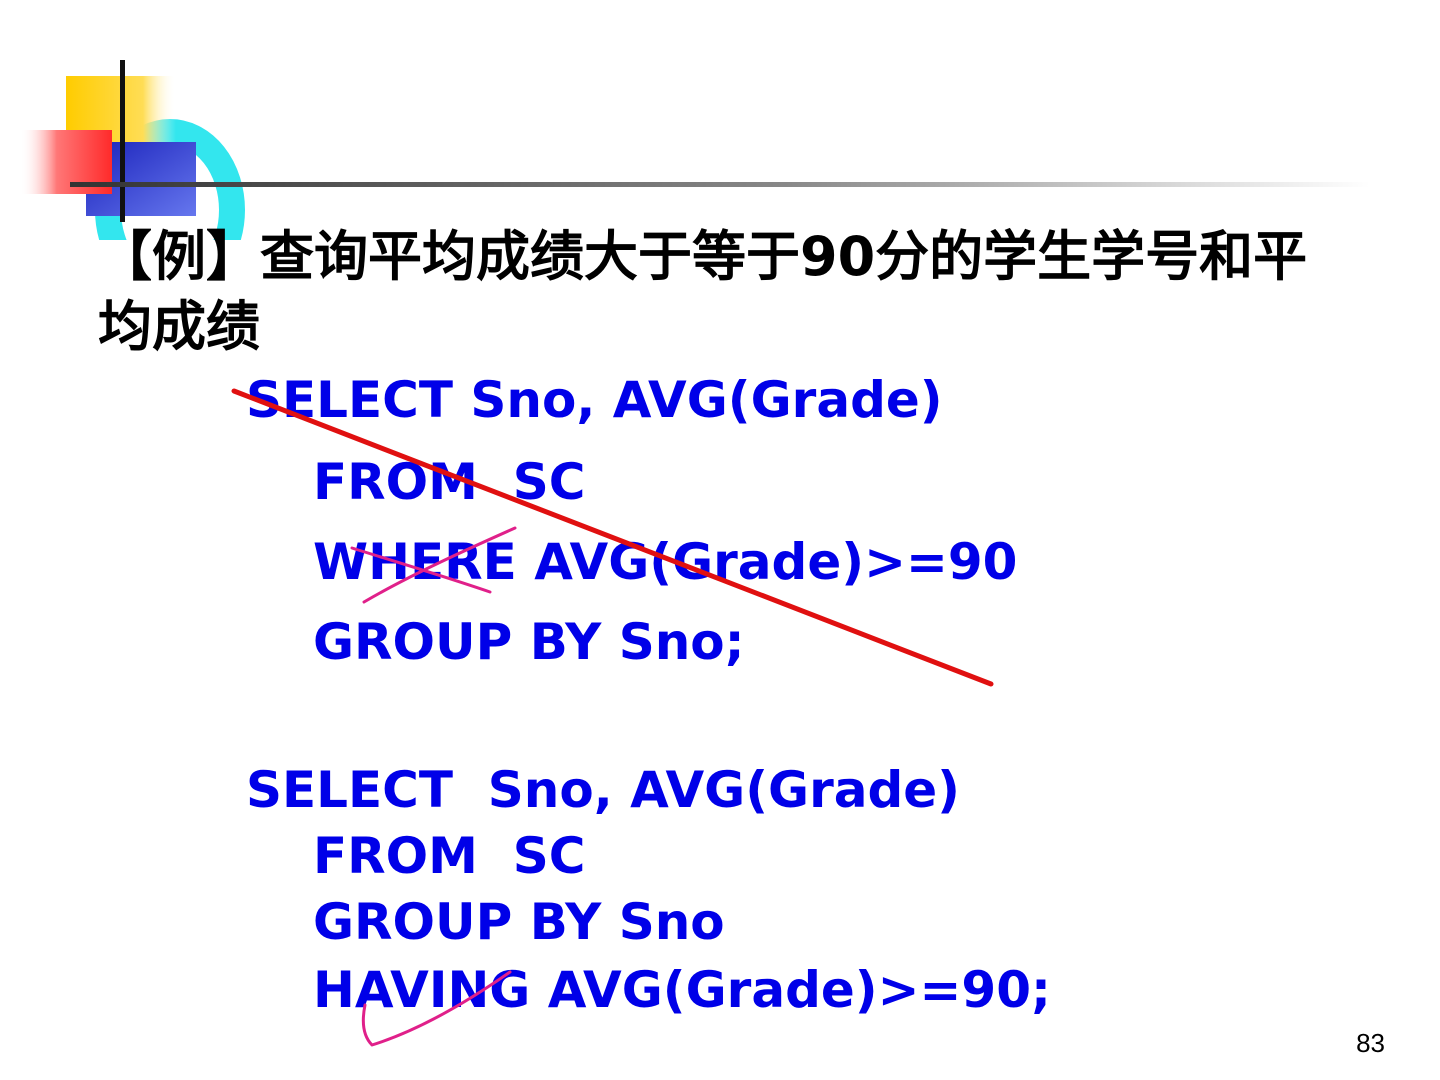 The height and width of the screenshot is (1080, 1440). I want to click on correct-query-line-4: HAVING AVG(Grade)>=90;, so click(682, 990).